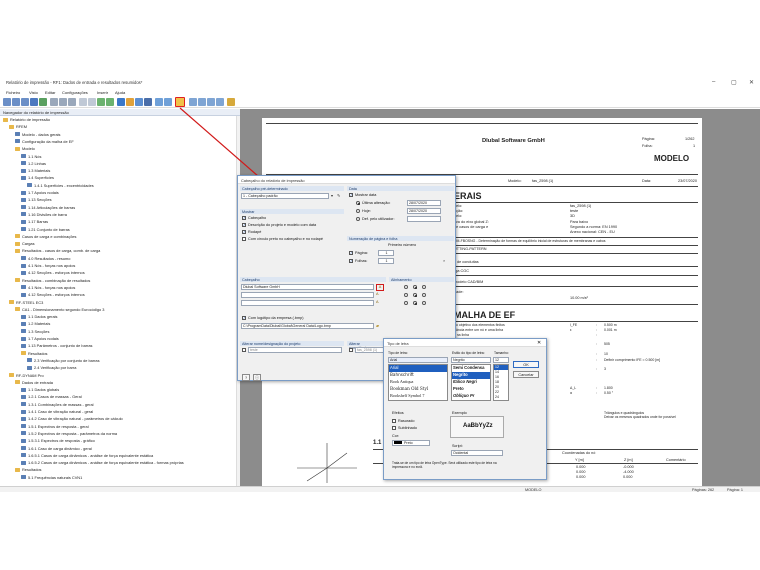 Image resolution: width=760 pixels, height=570 pixels. Describe the element at coordinates (373, 238) in the screenshot. I see `group-numbering: Numeração de página e folha` at that location.